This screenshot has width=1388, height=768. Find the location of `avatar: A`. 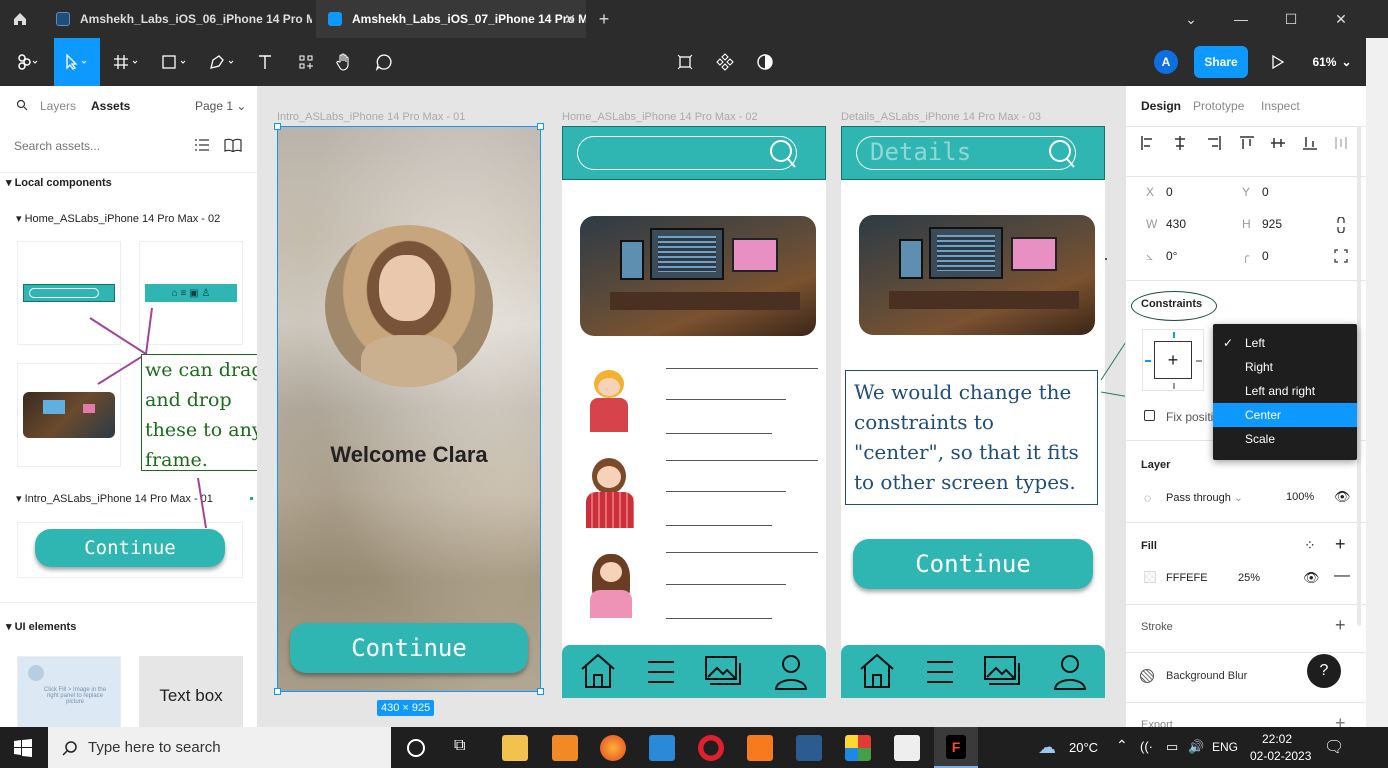

avatar: A is located at coordinates (1166, 62).